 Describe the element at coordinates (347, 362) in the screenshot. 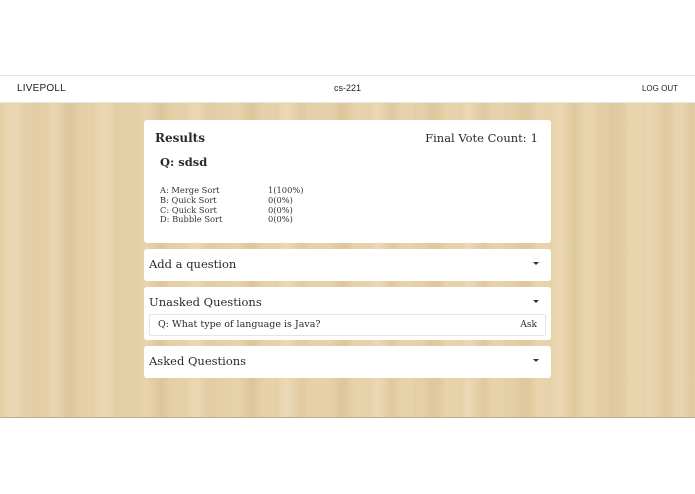

I see `asked-questions-panel: Asked Questions` at that location.